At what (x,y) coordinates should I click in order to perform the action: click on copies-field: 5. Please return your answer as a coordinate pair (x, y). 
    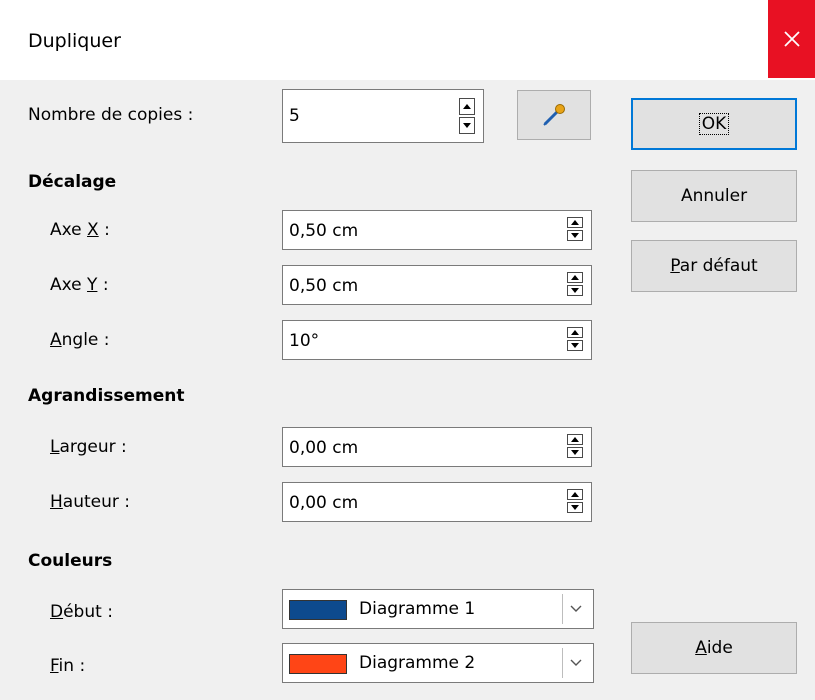
    Looking at the image, I should click on (383, 116).